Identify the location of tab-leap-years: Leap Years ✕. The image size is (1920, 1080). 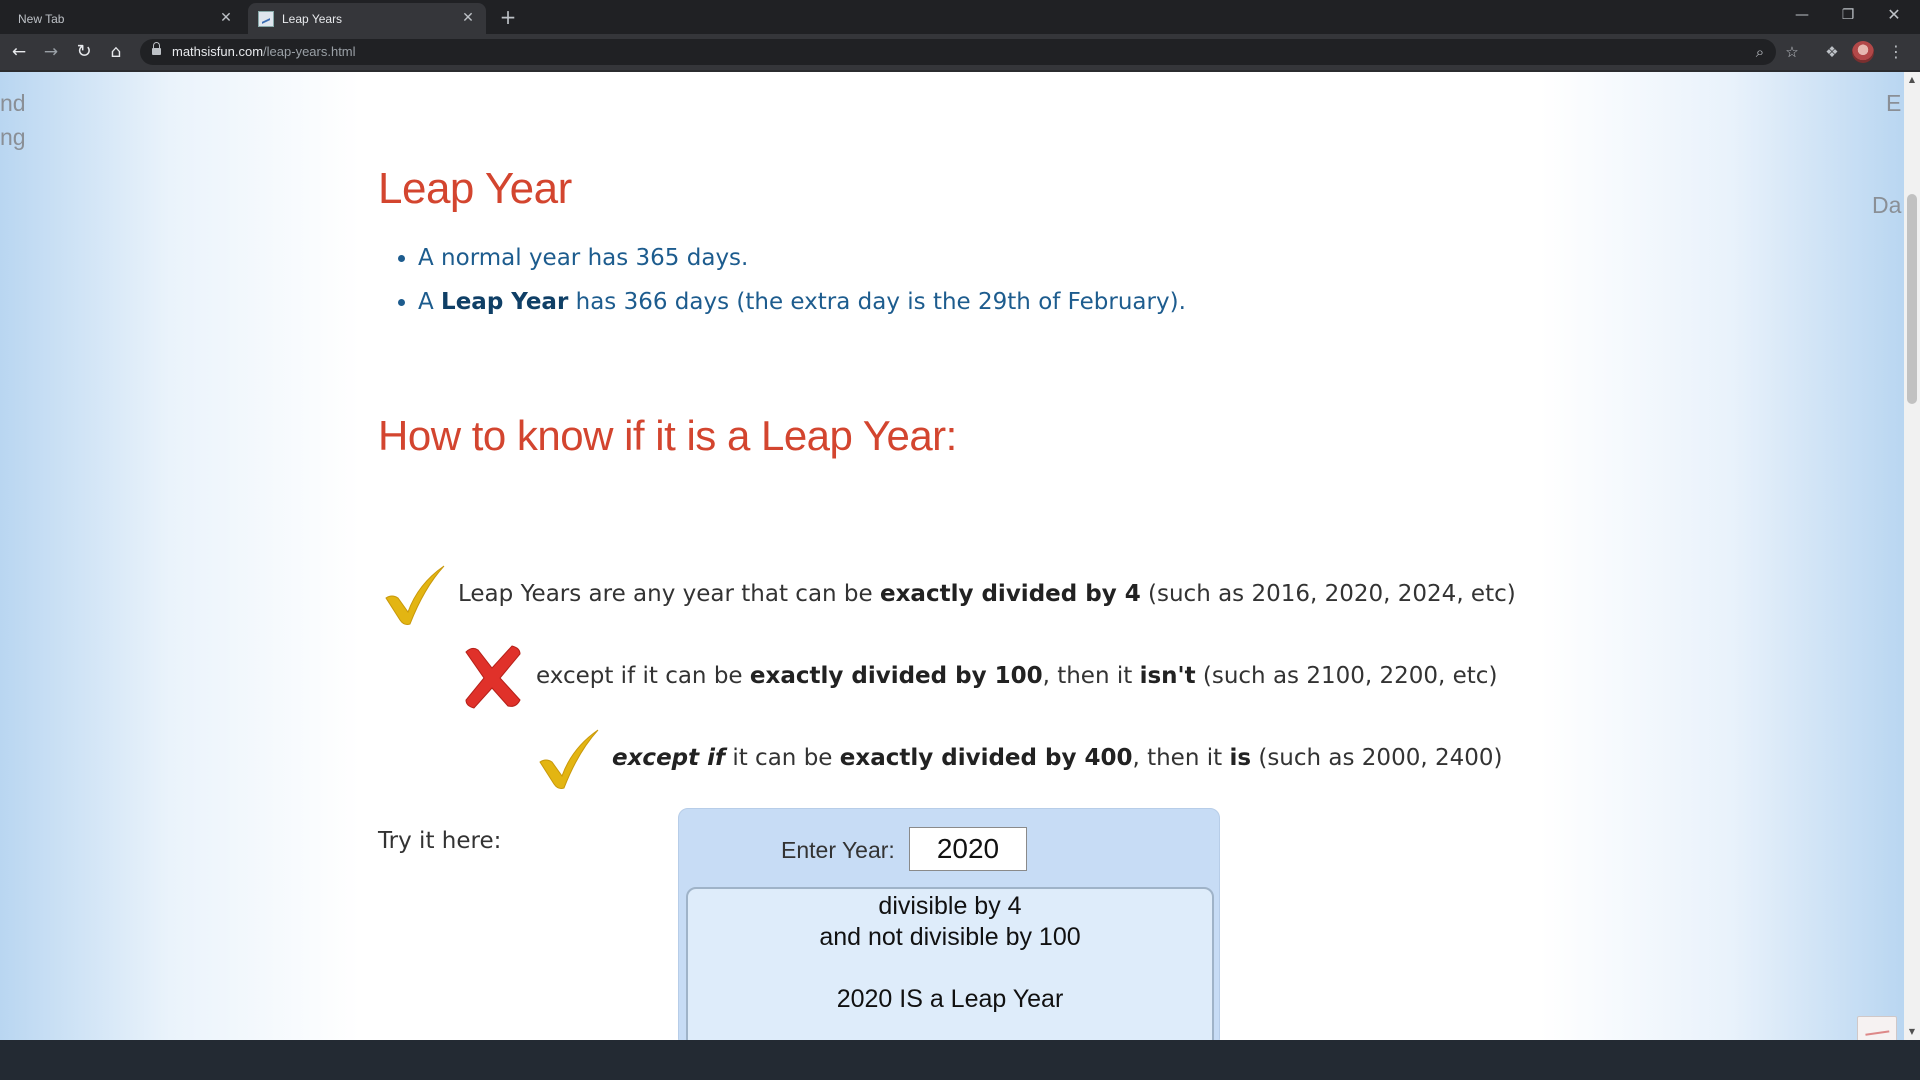
(367, 18).